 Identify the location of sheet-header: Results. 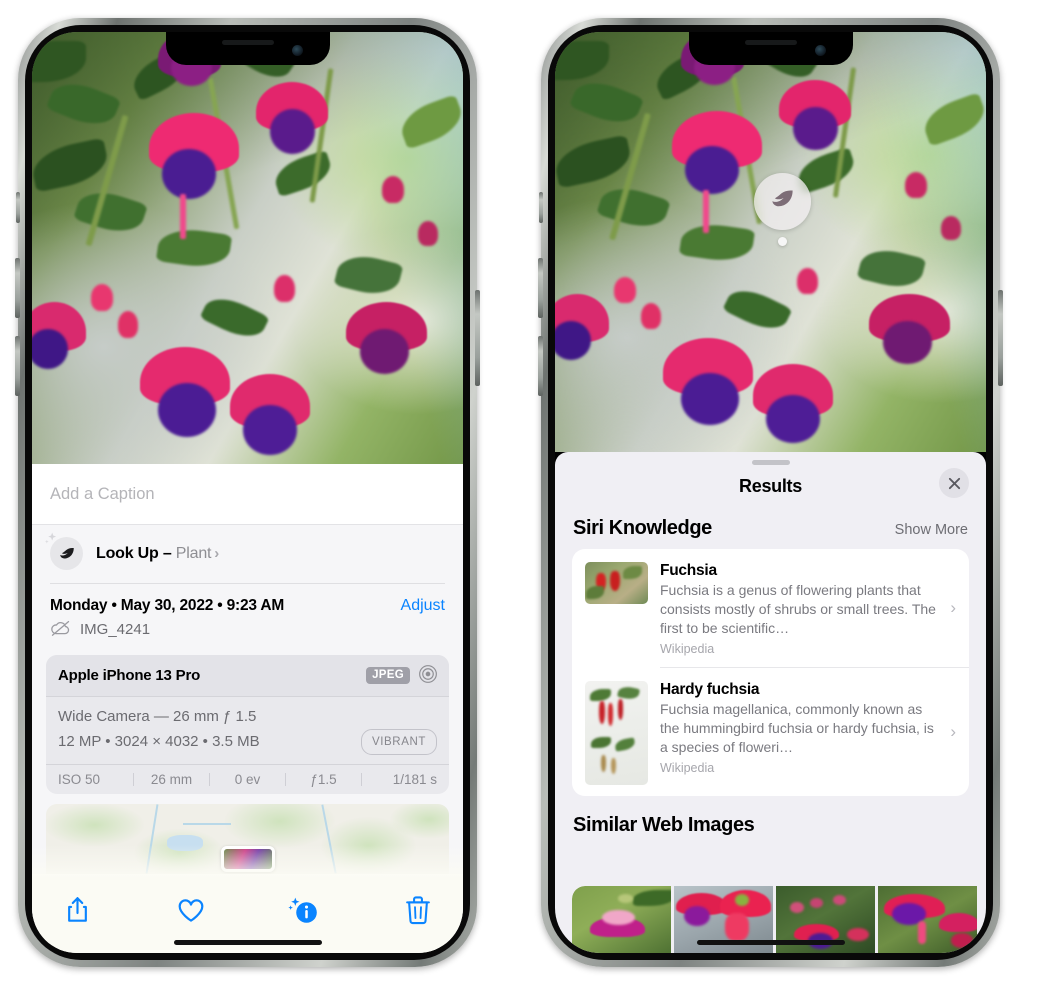
(770, 486).